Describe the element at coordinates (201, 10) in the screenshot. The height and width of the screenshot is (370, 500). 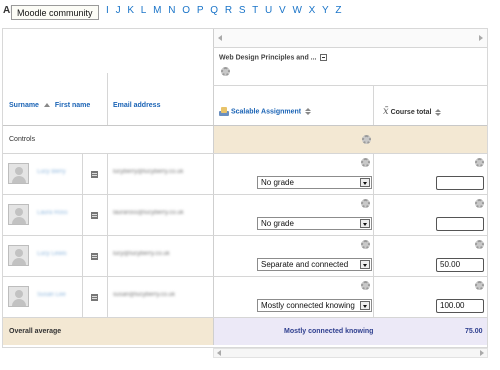
I see `initial-letter-p: P` at that location.